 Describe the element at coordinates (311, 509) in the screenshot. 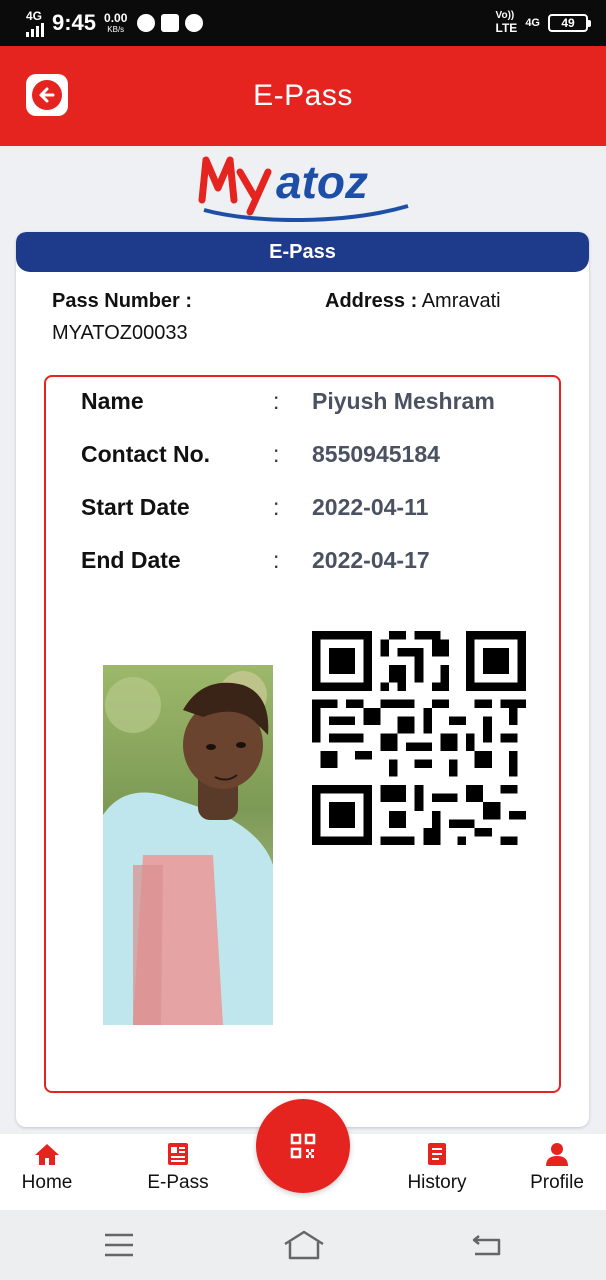

I see `detail-row-start-date: Start Date : 2022-04-11` at that location.